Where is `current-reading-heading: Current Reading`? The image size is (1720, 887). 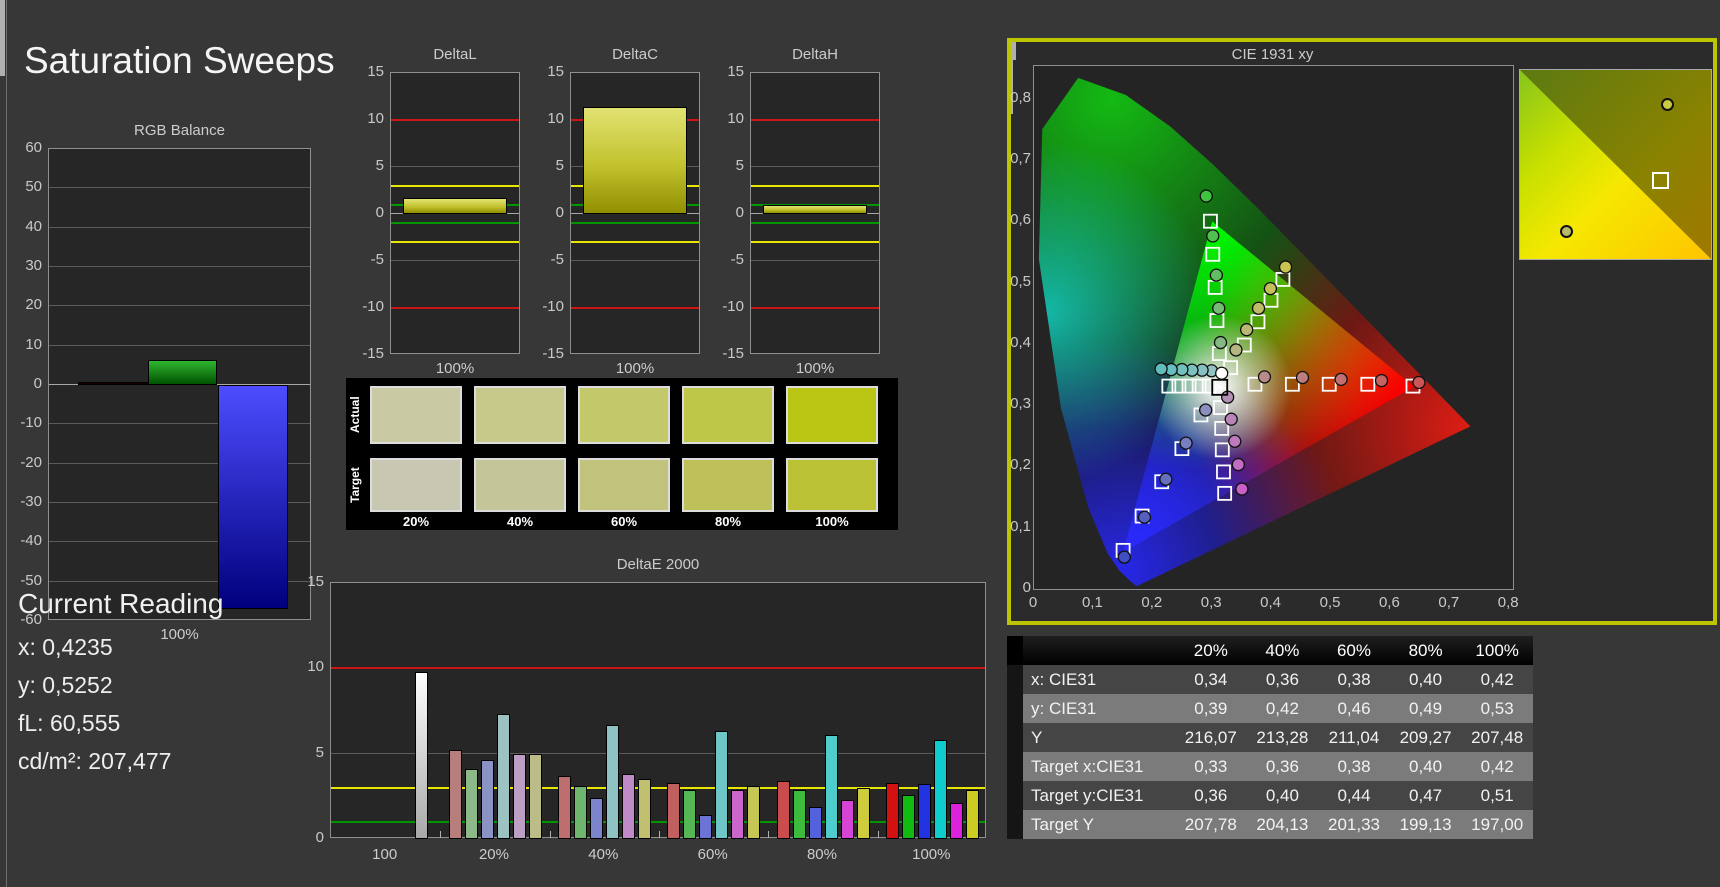
current-reading-heading: Current Reading is located at coordinates (121, 603).